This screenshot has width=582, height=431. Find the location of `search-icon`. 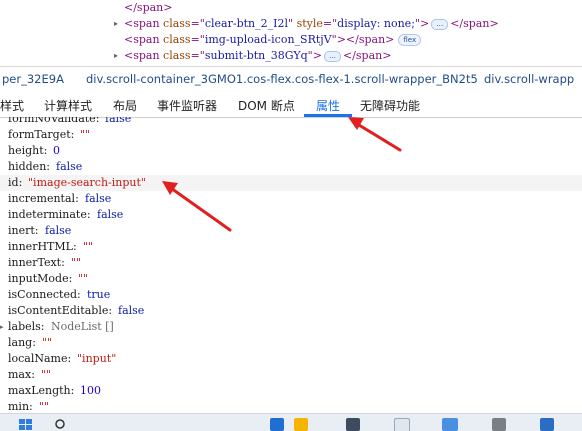

search-icon is located at coordinates (61, 424).